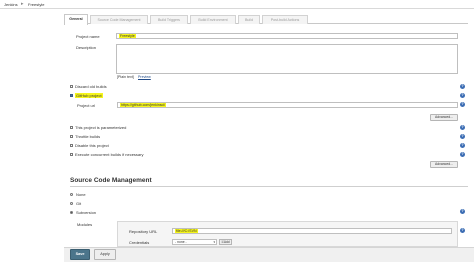 This screenshot has height=262, width=474. What do you see at coordinates (80, 254) in the screenshot?
I see `save-button: Save` at bounding box center [80, 254].